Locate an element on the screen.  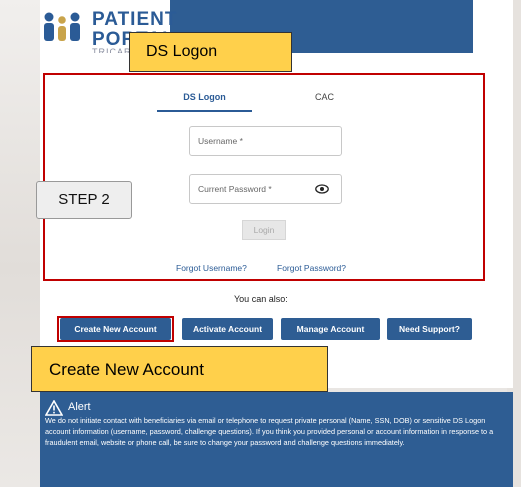
logo-line1: PATIENT is located at coordinates (135, 19).